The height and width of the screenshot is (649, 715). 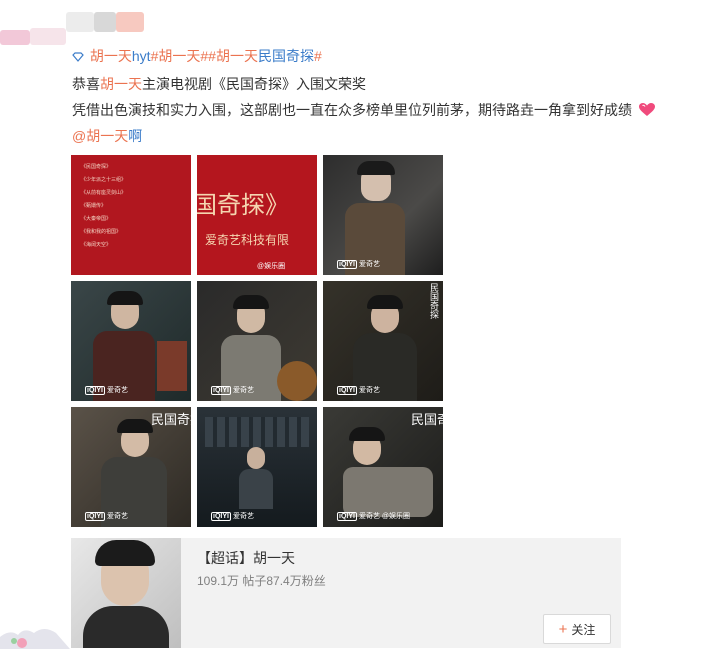 I want to click on diamond-icon, so click(x=78, y=57).